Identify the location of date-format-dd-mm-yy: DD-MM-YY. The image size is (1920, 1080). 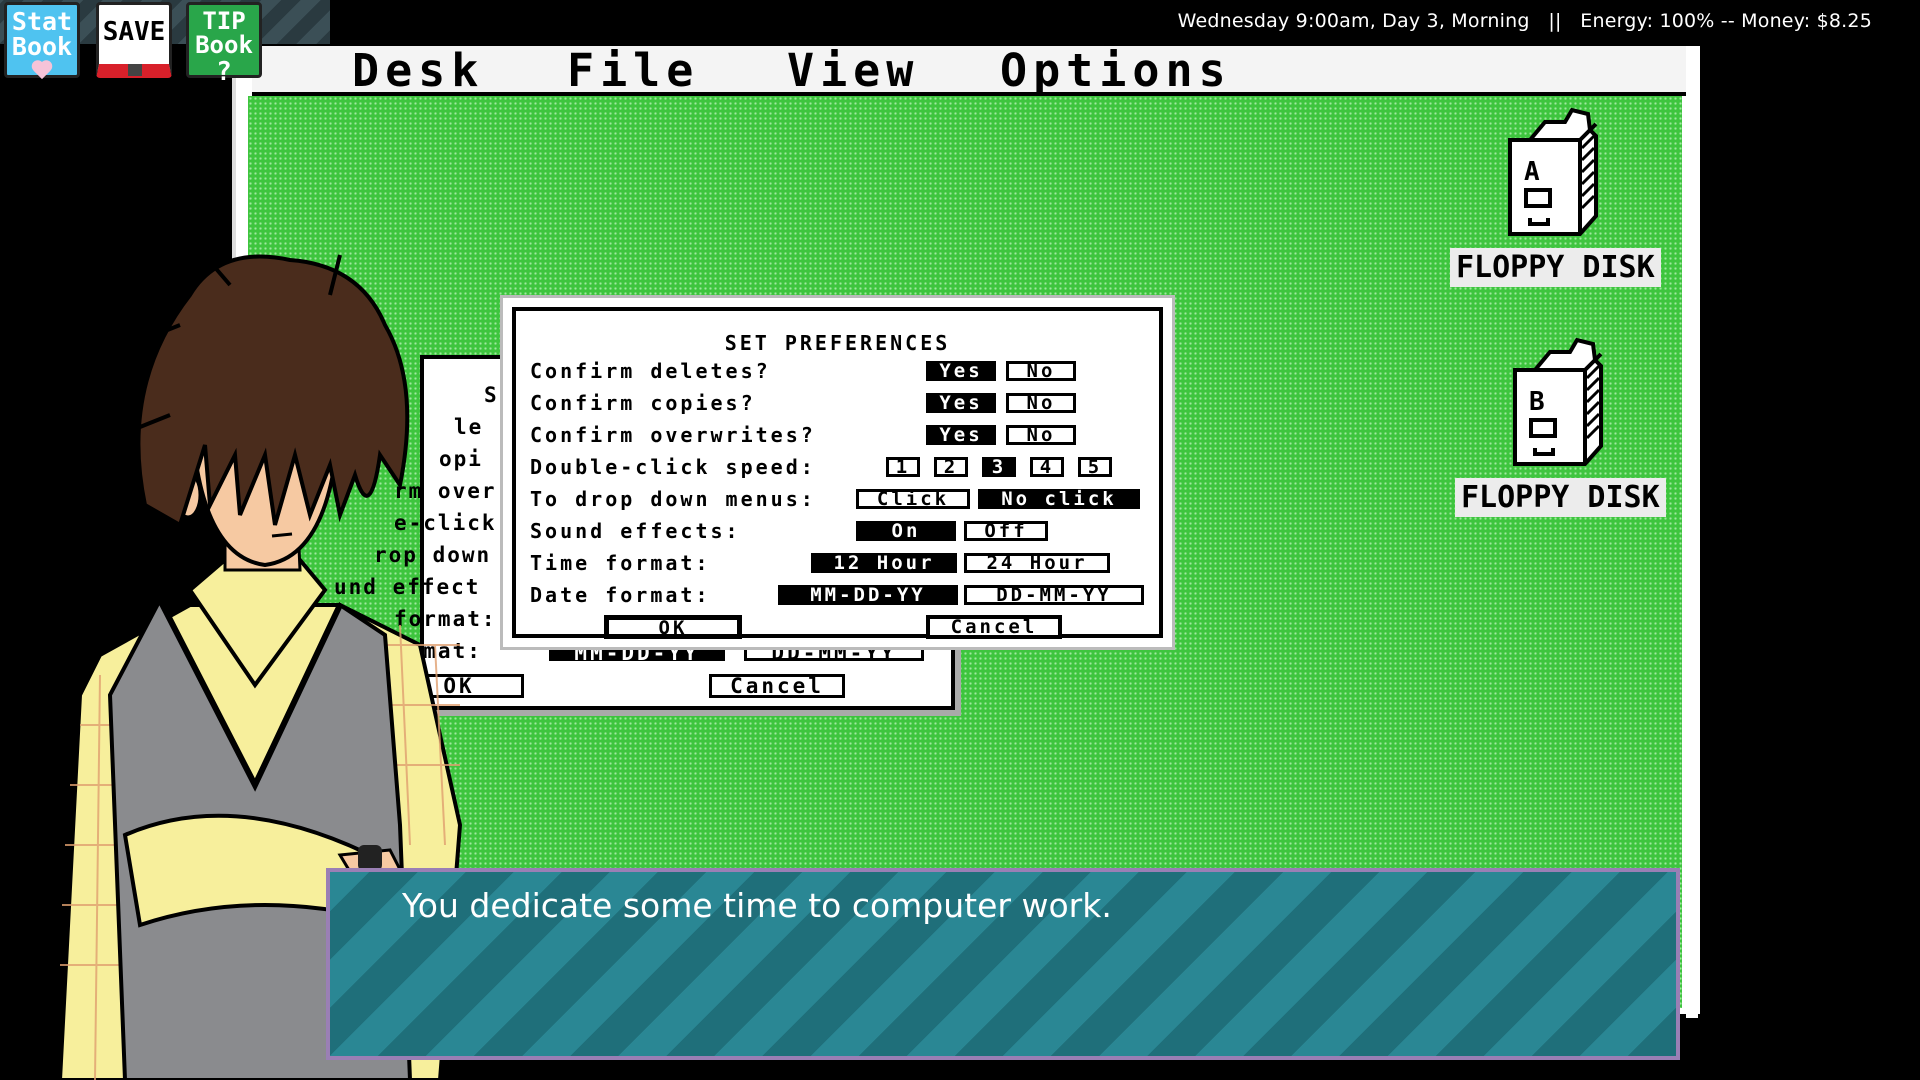
(1054, 595).